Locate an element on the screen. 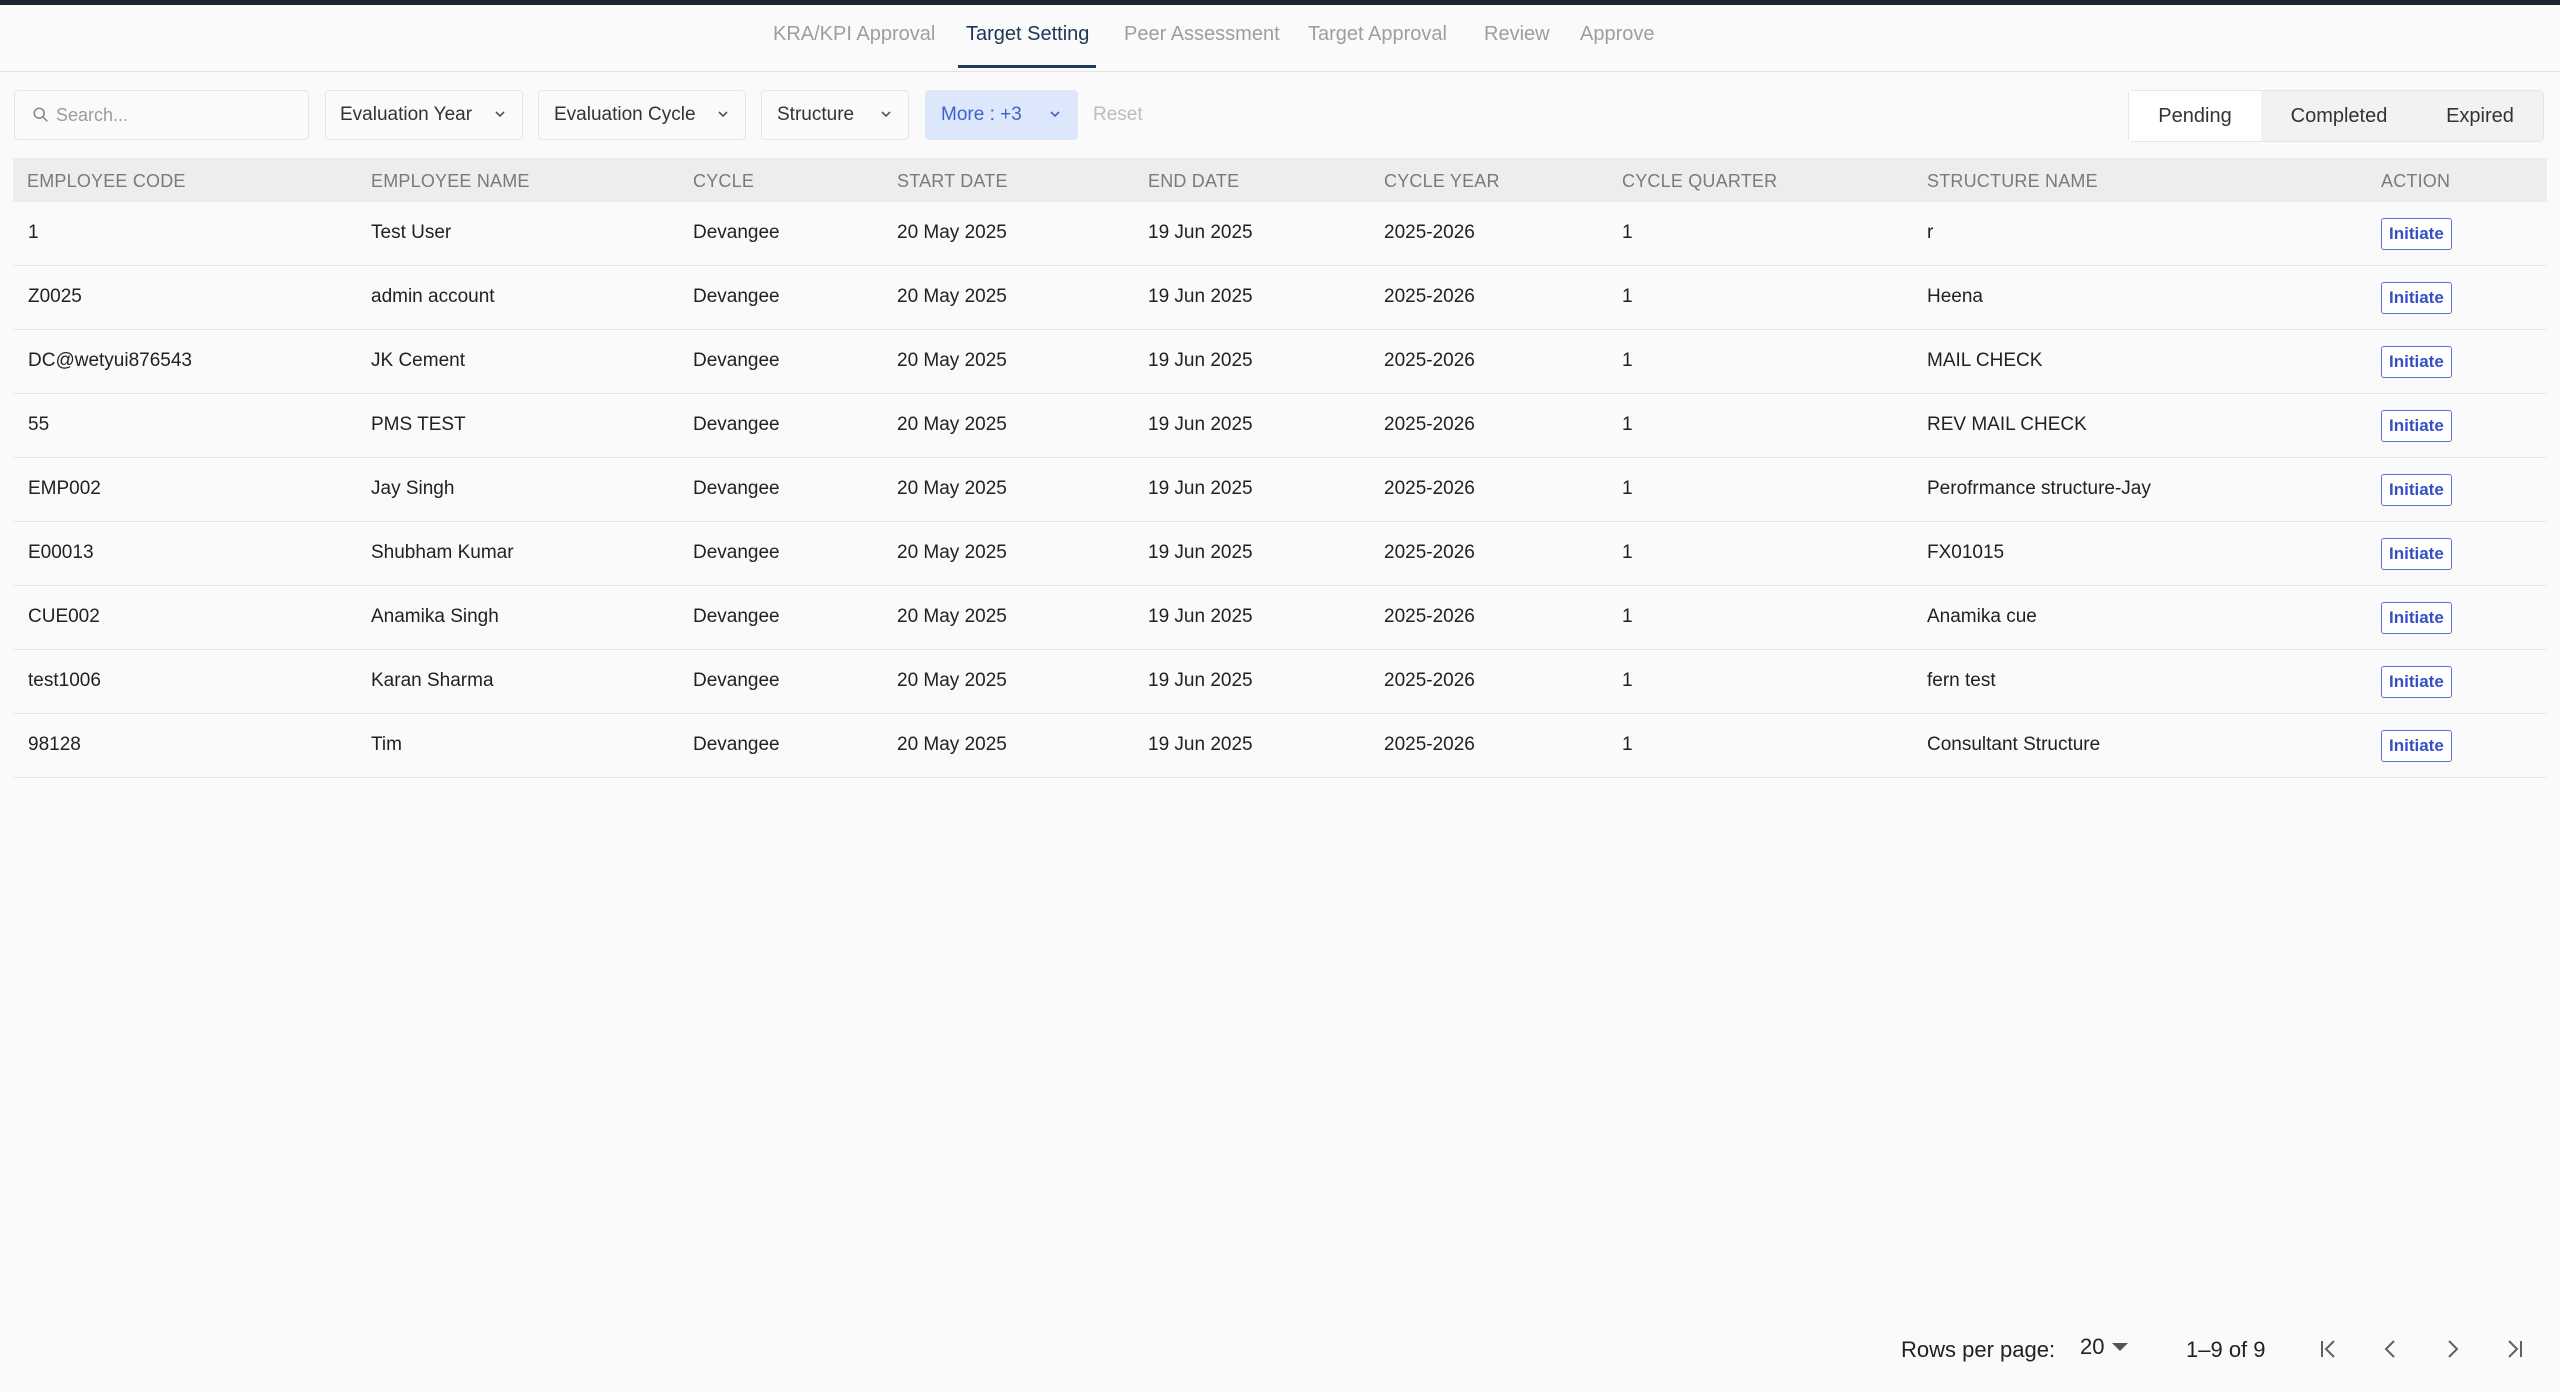 This screenshot has height=1392, width=2560. search-icon is located at coordinates (40, 114).